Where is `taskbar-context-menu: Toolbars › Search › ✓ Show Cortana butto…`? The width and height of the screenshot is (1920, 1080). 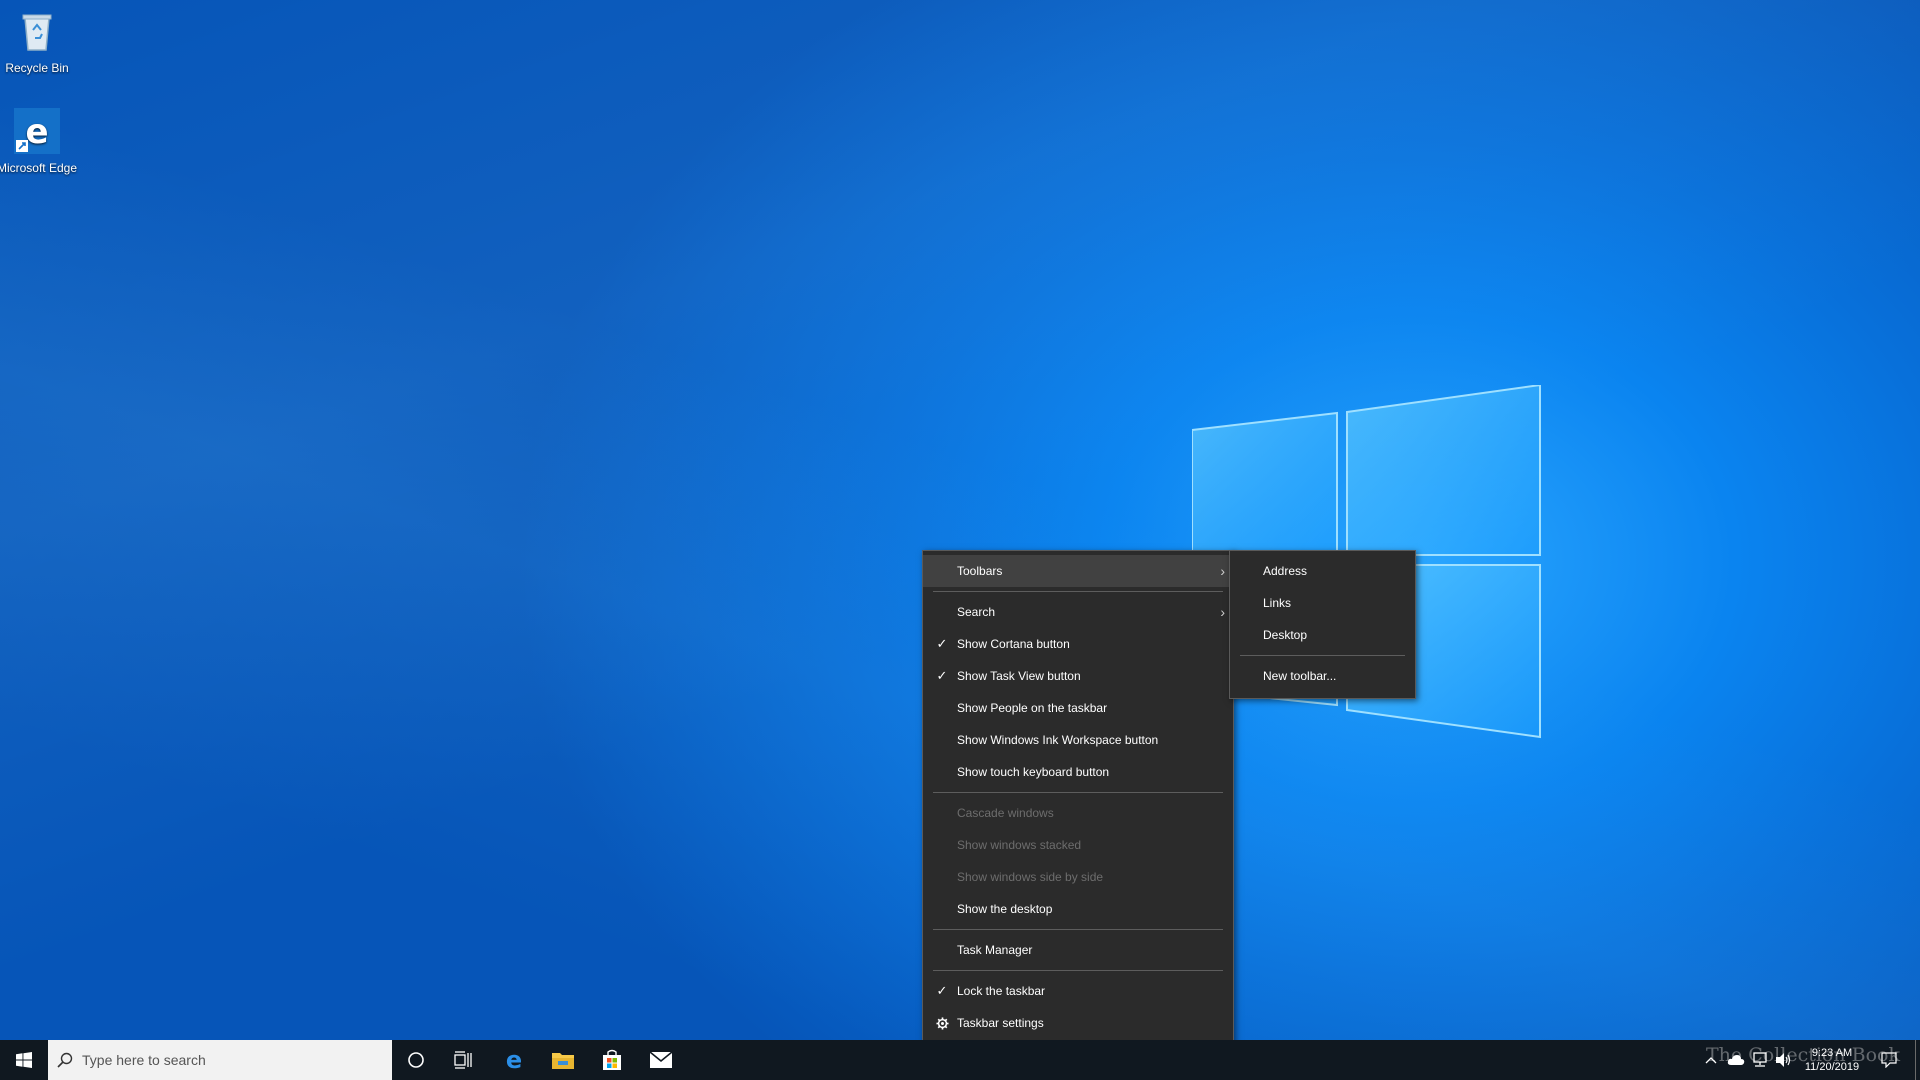 taskbar-context-menu: Toolbars › Search › ✓ Show Cortana butto… is located at coordinates (1078, 798).